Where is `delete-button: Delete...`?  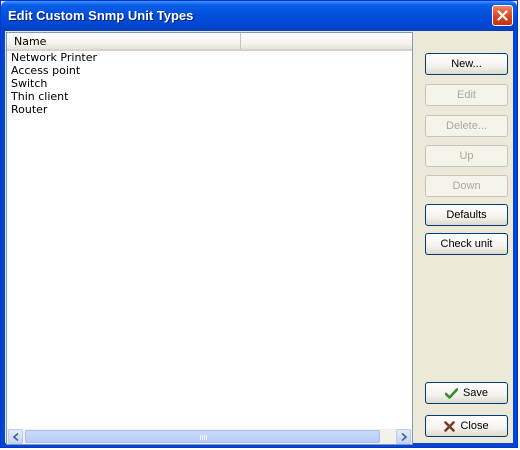 delete-button: Delete... is located at coordinates (466, 126).